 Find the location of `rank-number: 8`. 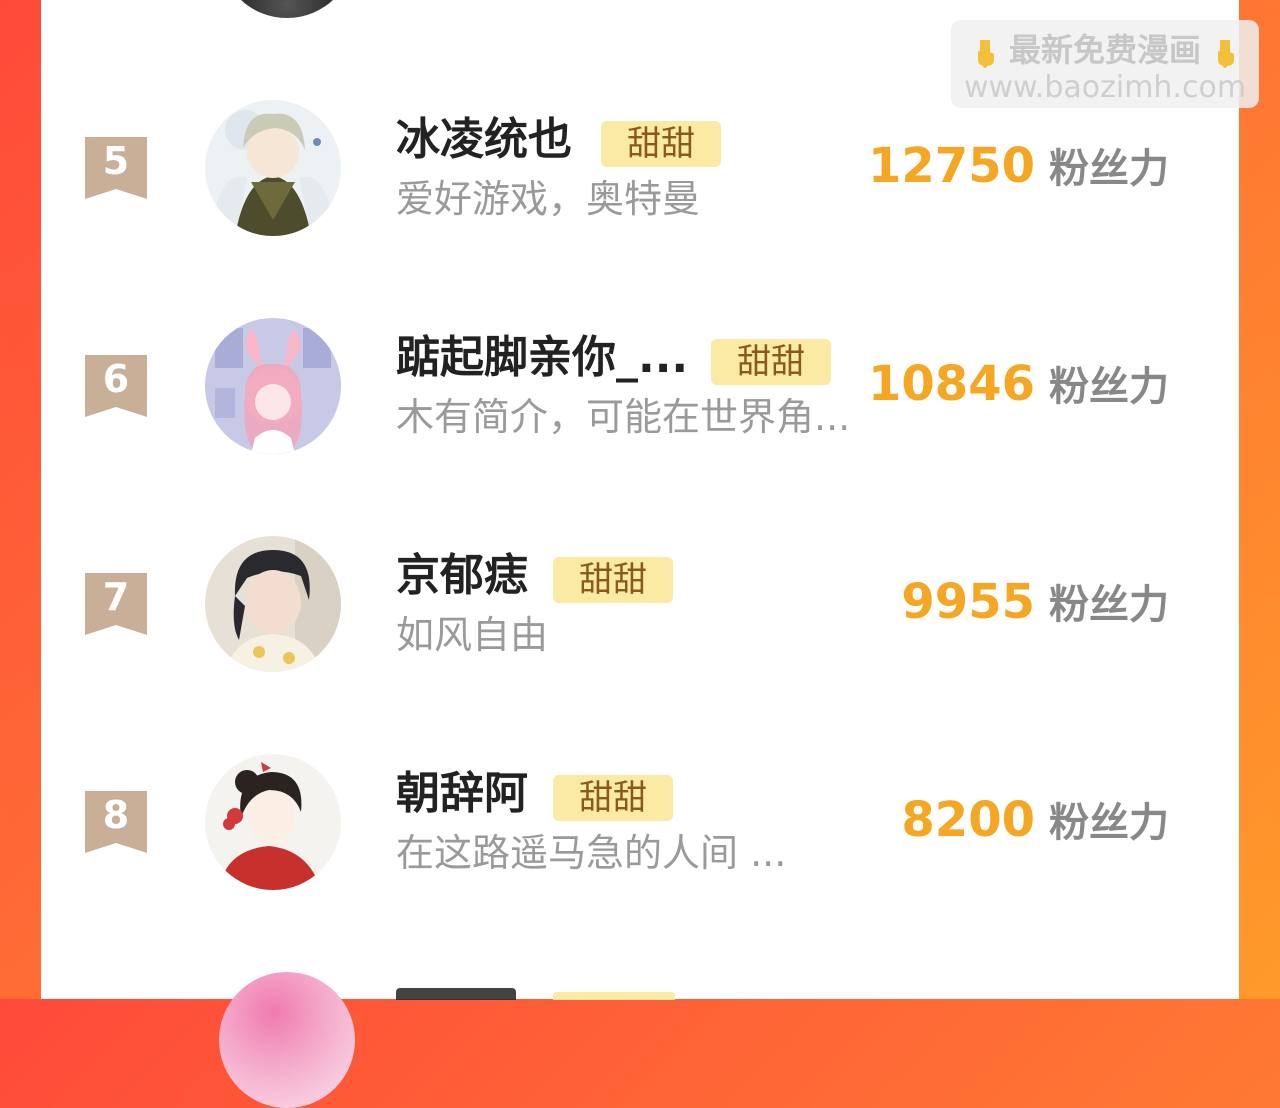

rank-number: 8 is located at coordinates (116, 815).